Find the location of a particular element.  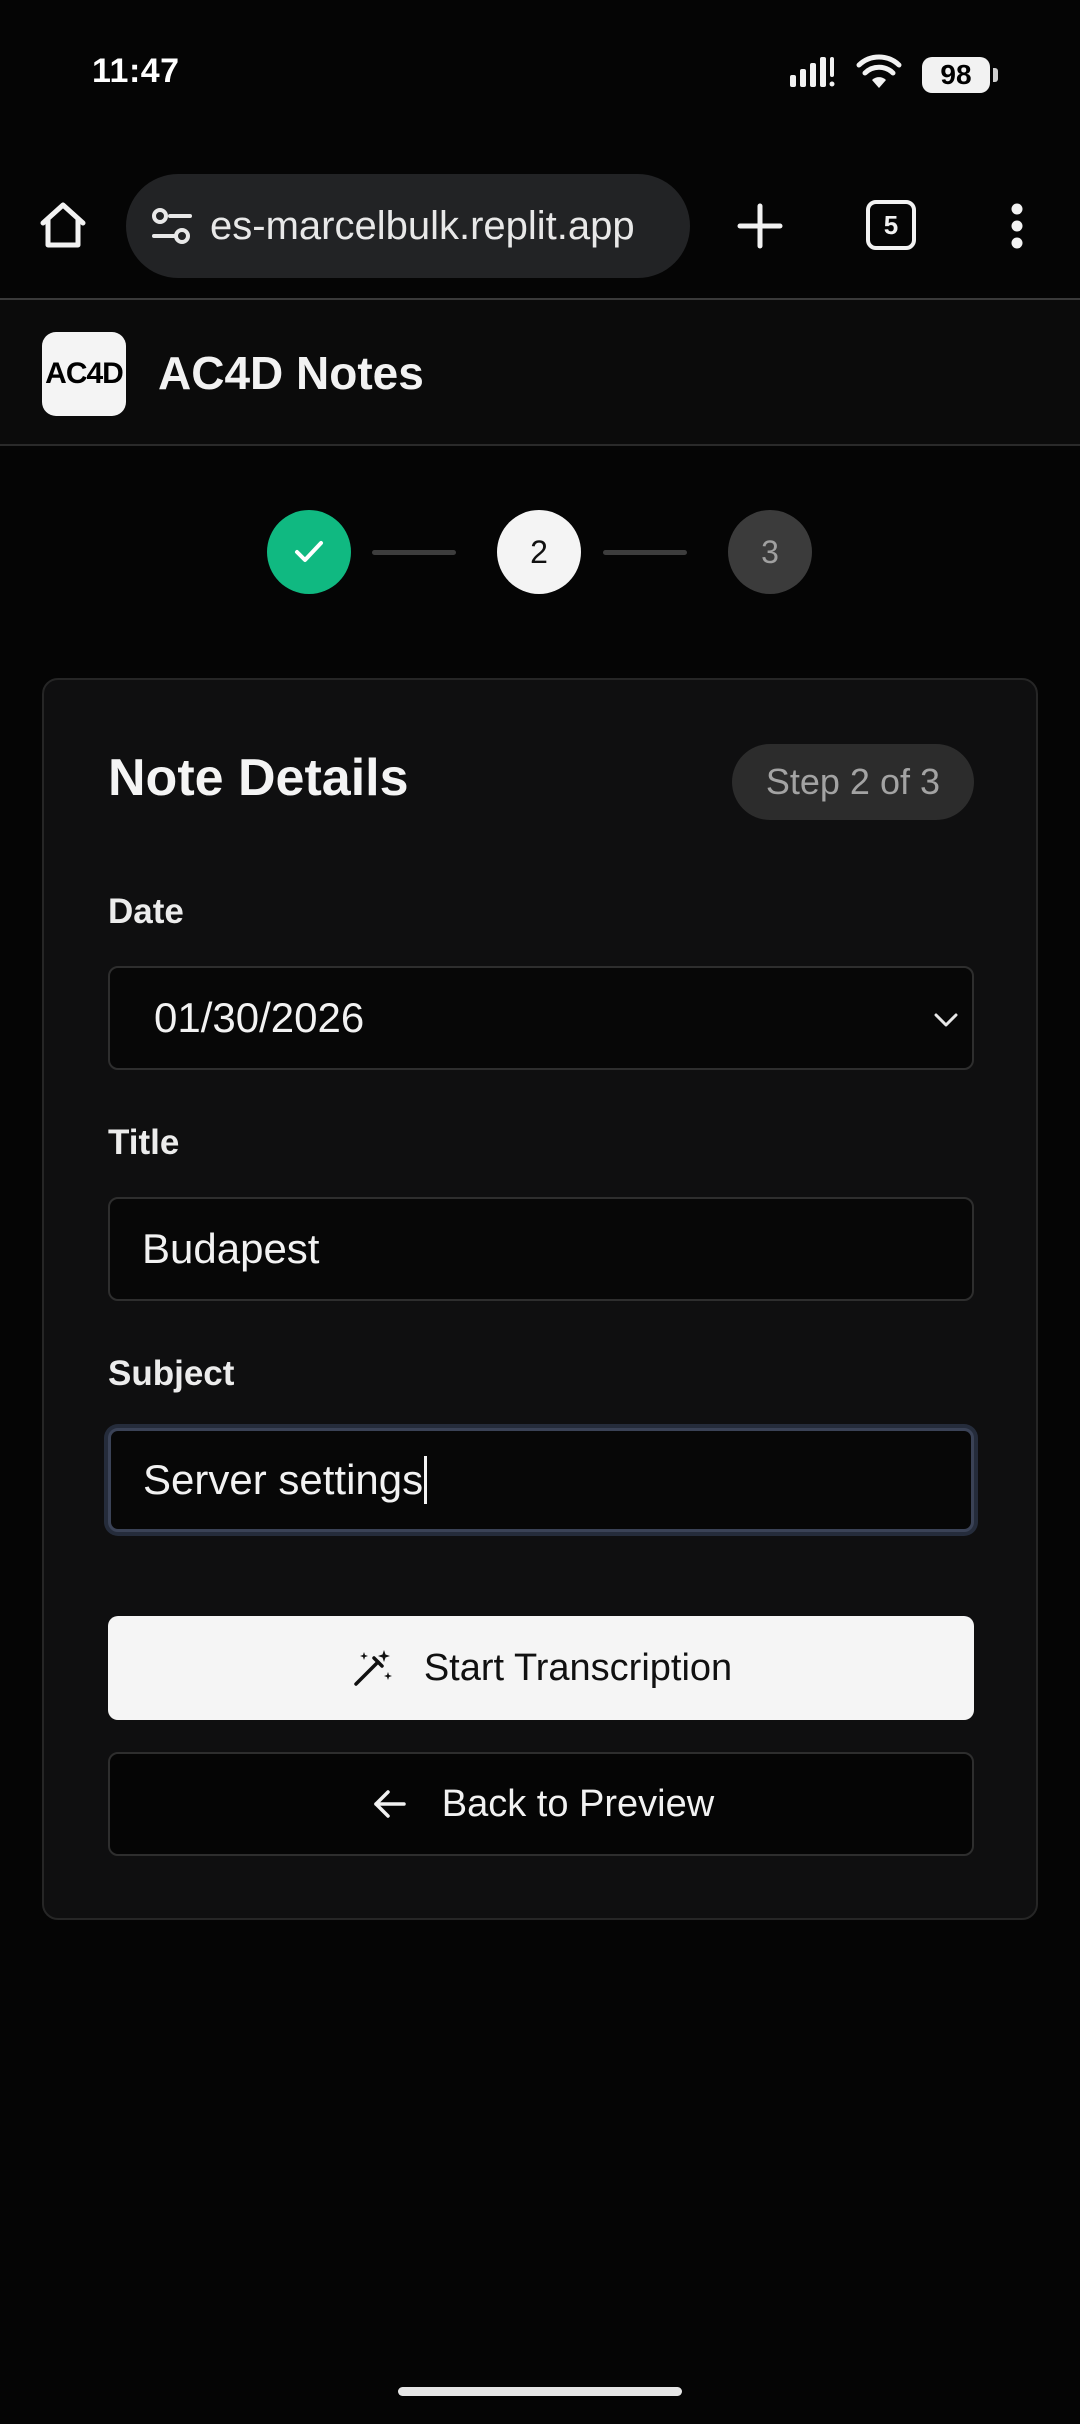

chevron-down-icon is located at coordinates (946, 1020).